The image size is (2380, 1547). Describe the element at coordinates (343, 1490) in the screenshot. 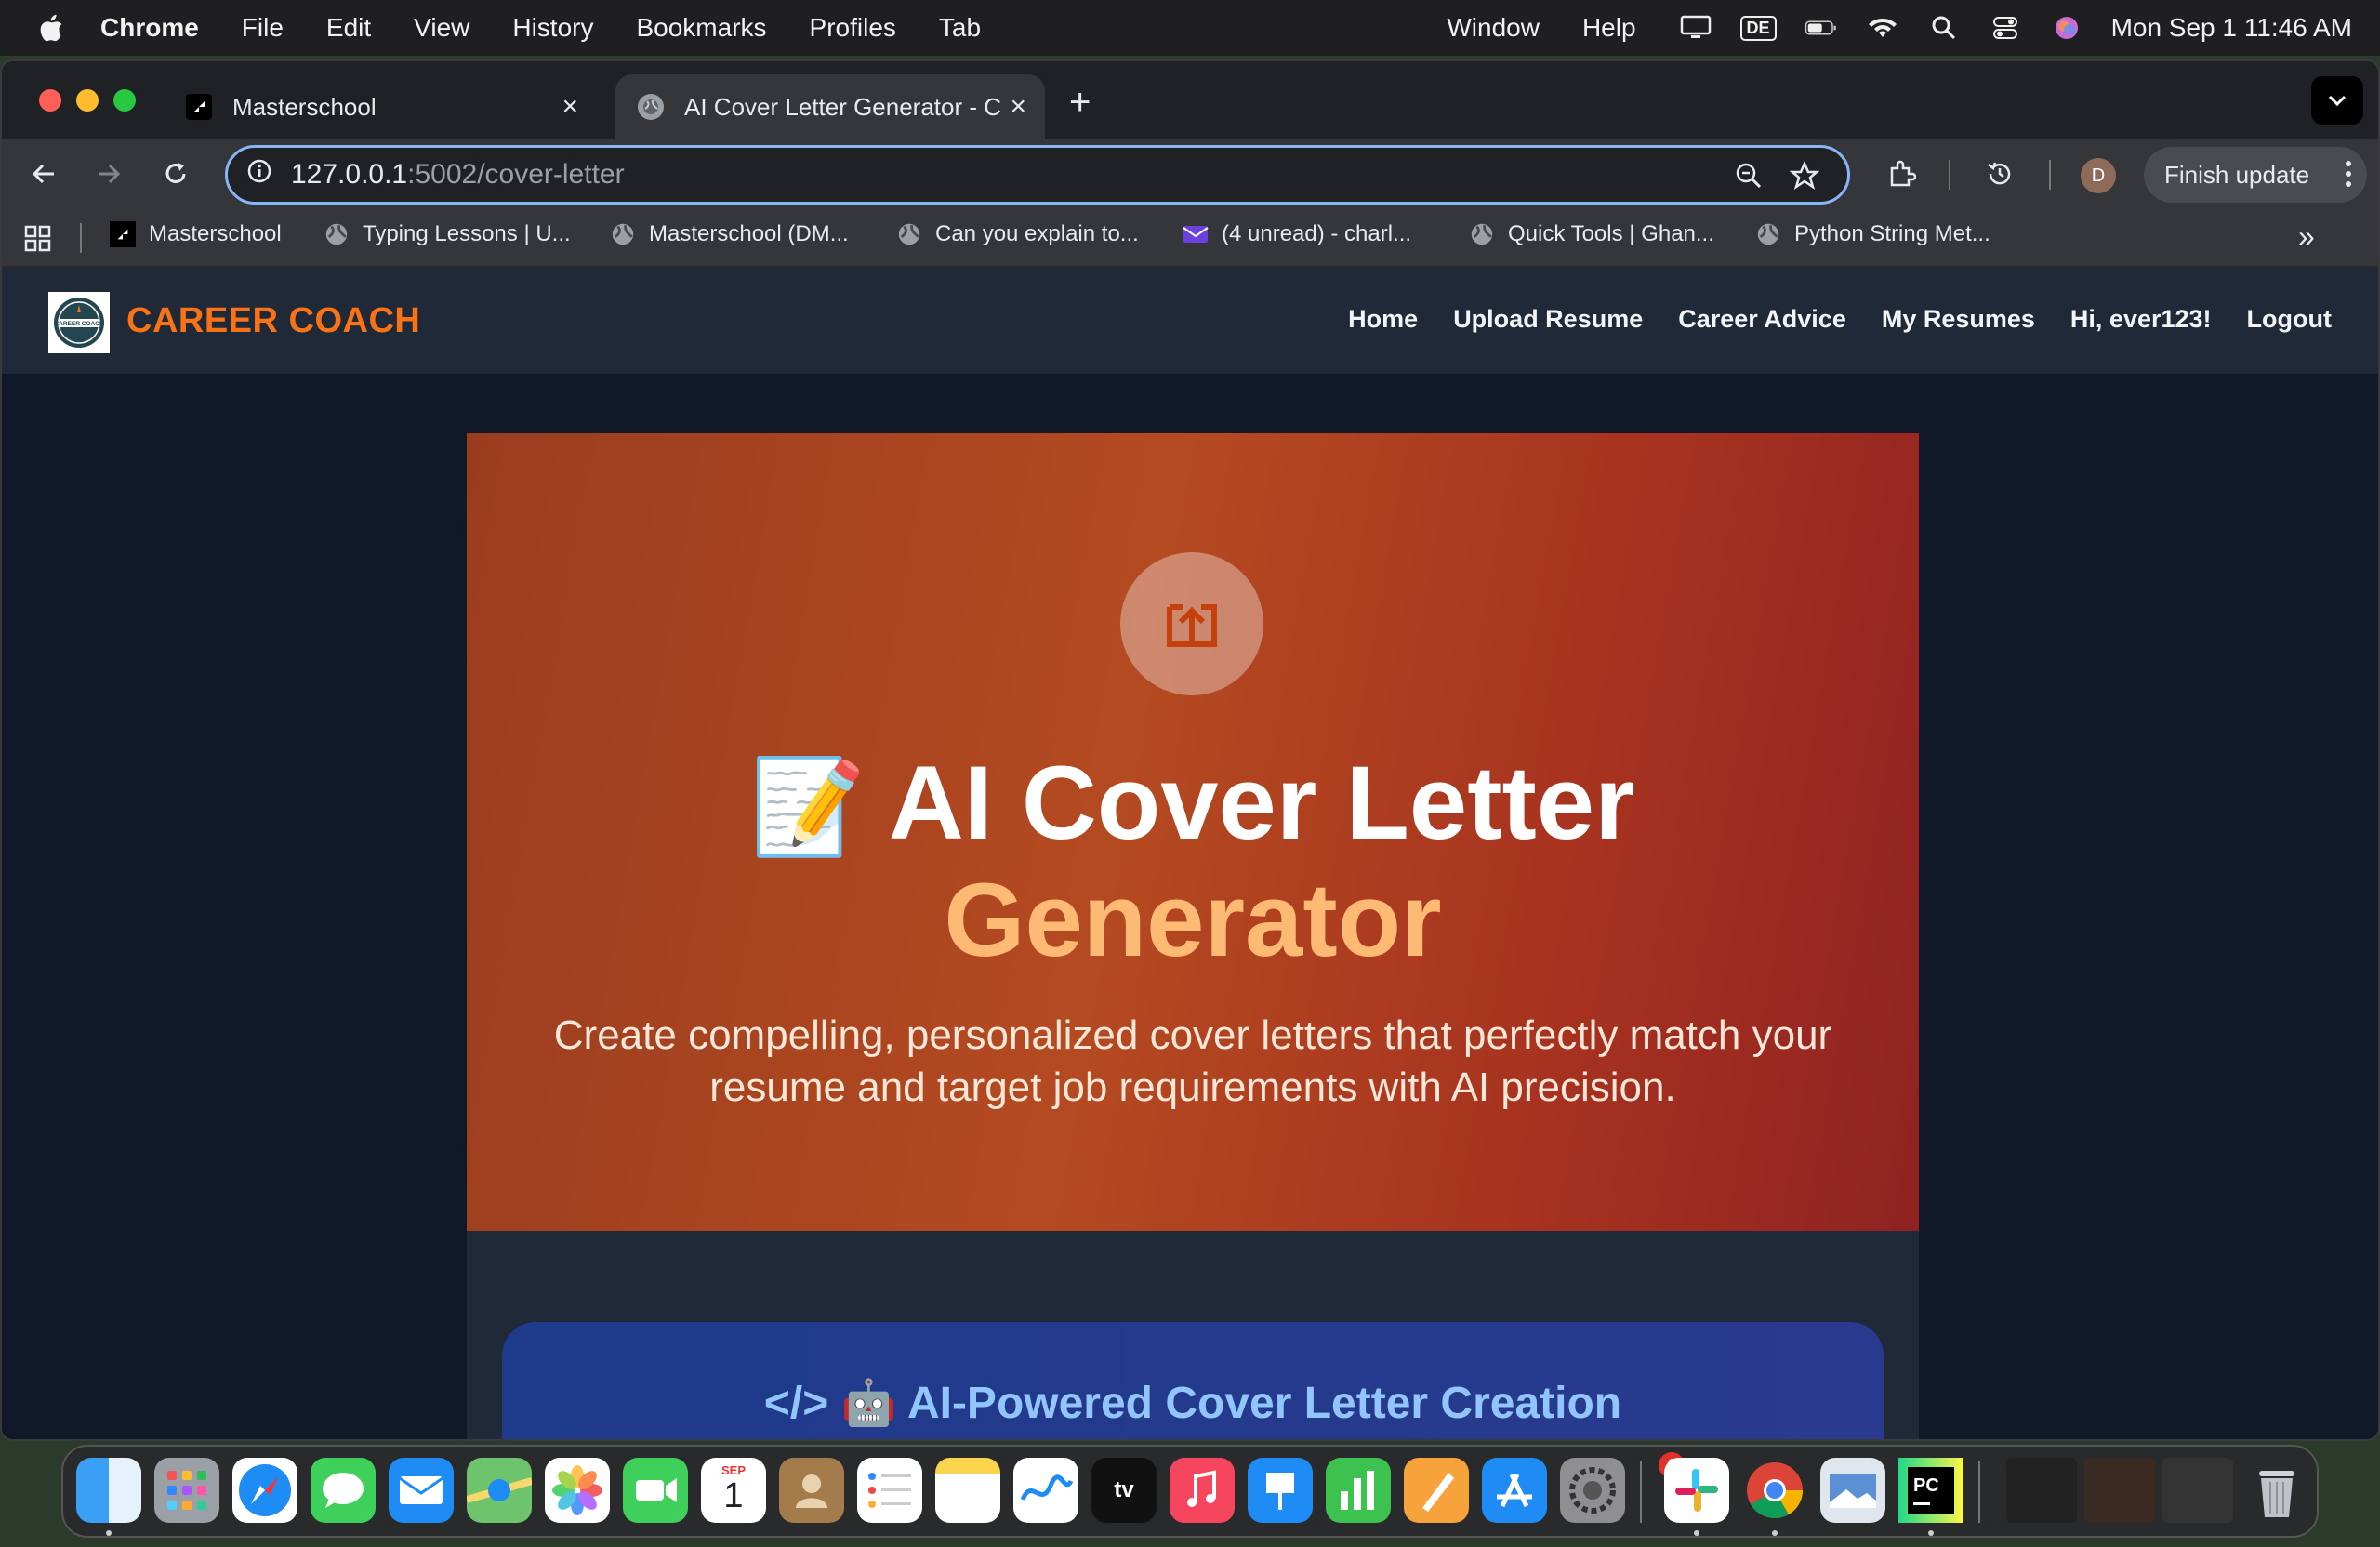

I see `messages-icon` at that location.